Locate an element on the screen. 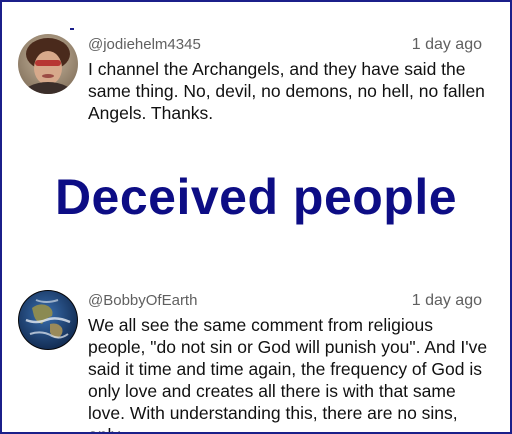  comment-author-handle: @BobbyOfEarth is located at coordinates (142, 300).